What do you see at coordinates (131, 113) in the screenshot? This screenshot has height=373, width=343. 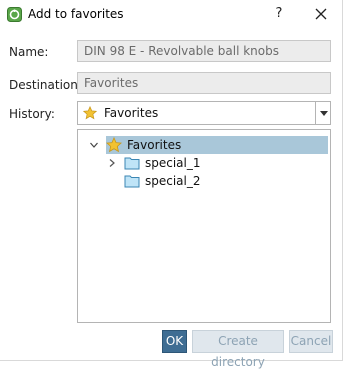 I see `history-selected-value: Favorites` at bounding box center [131, 113].